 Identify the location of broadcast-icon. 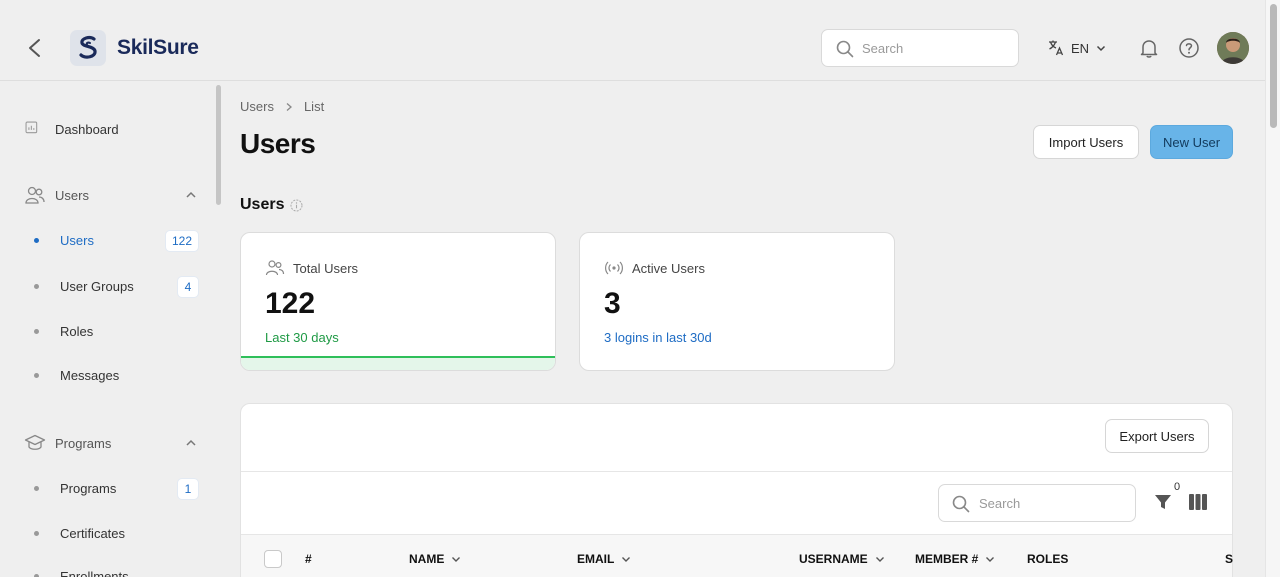
(614, 268).